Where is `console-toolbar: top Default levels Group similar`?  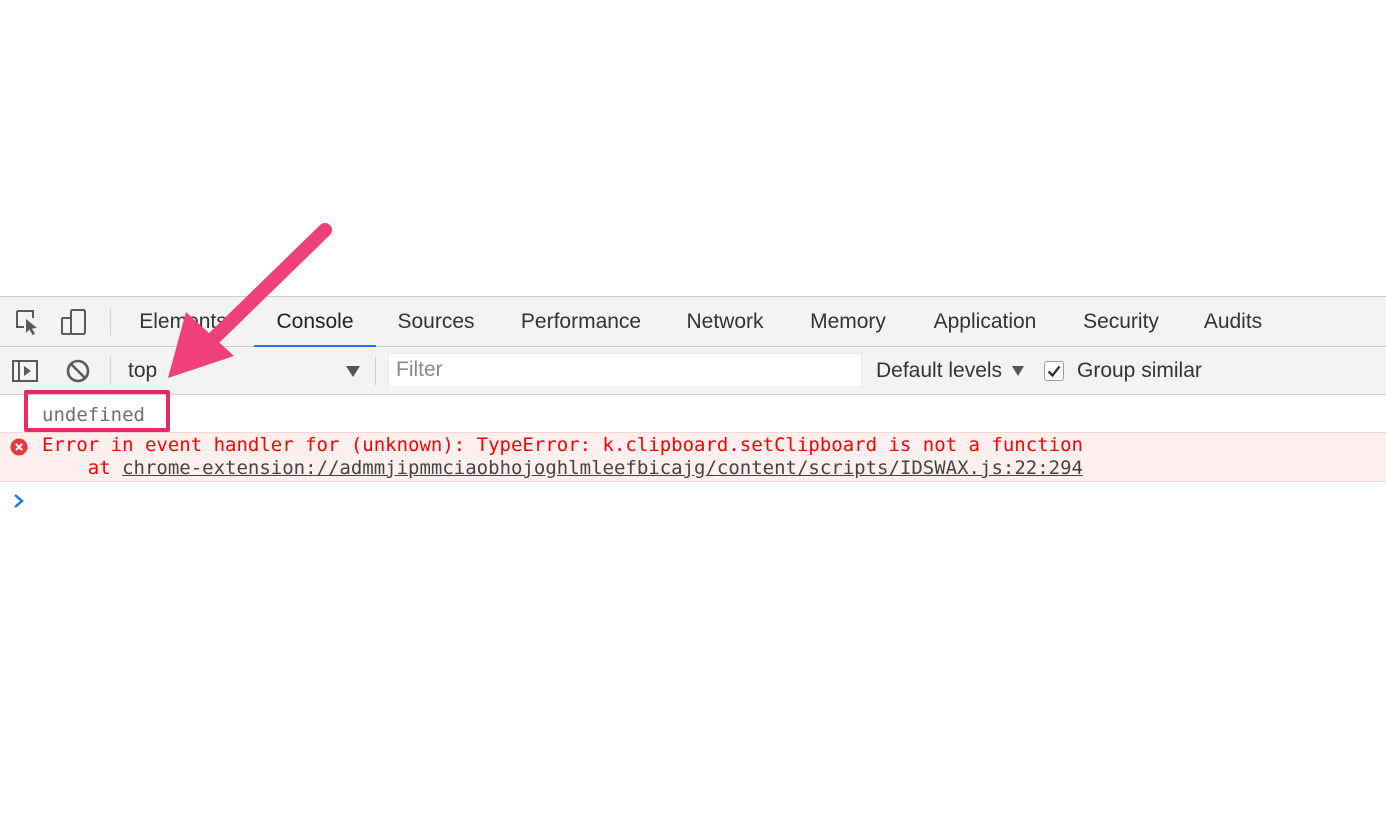
console-toolbar: top Default levels Group similar is located at coordinates (693, 371).